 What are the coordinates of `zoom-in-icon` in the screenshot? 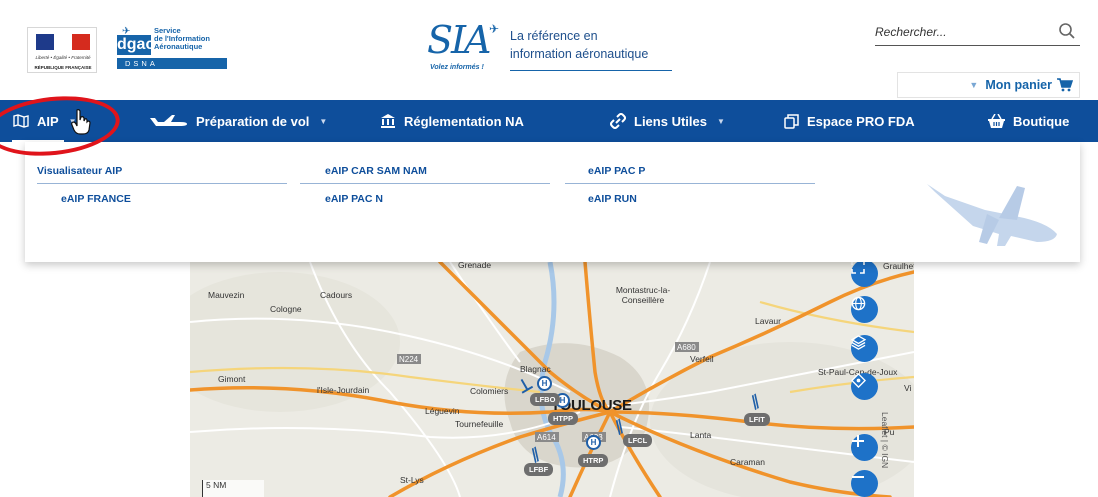 It's located at (858, 441).